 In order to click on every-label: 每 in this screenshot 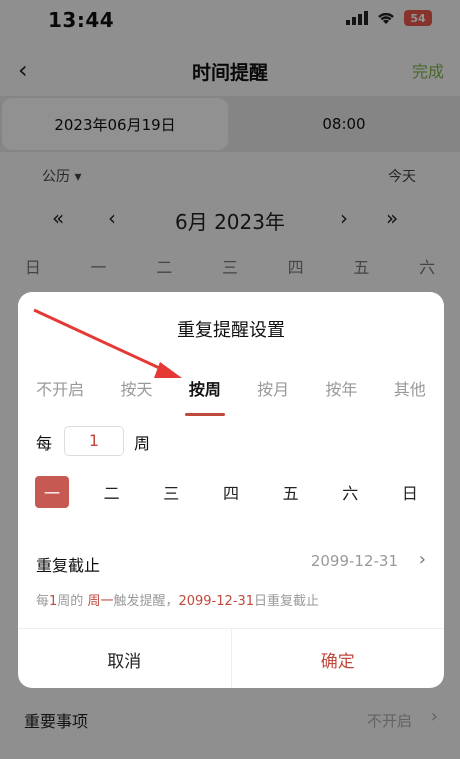, I will do `click(44, 443)`.